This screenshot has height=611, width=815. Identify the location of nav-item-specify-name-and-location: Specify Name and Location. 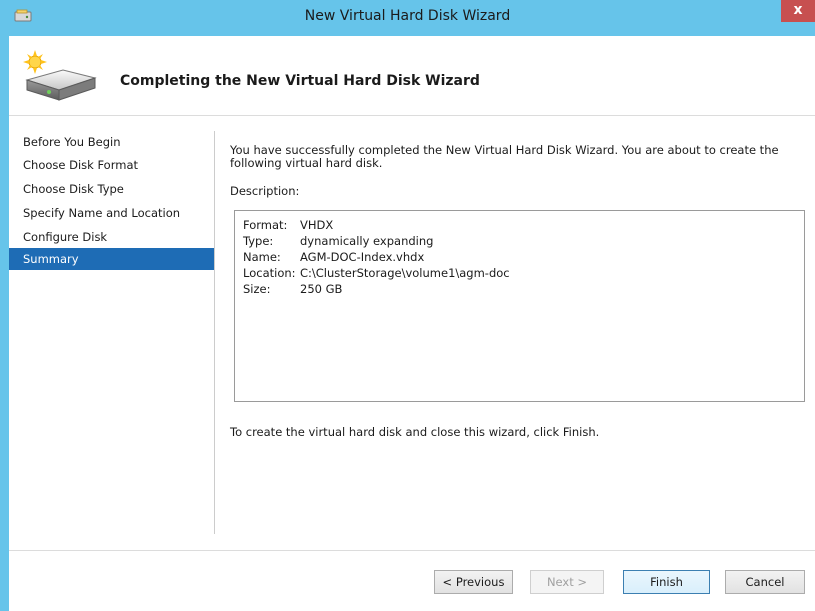
(111, 213).